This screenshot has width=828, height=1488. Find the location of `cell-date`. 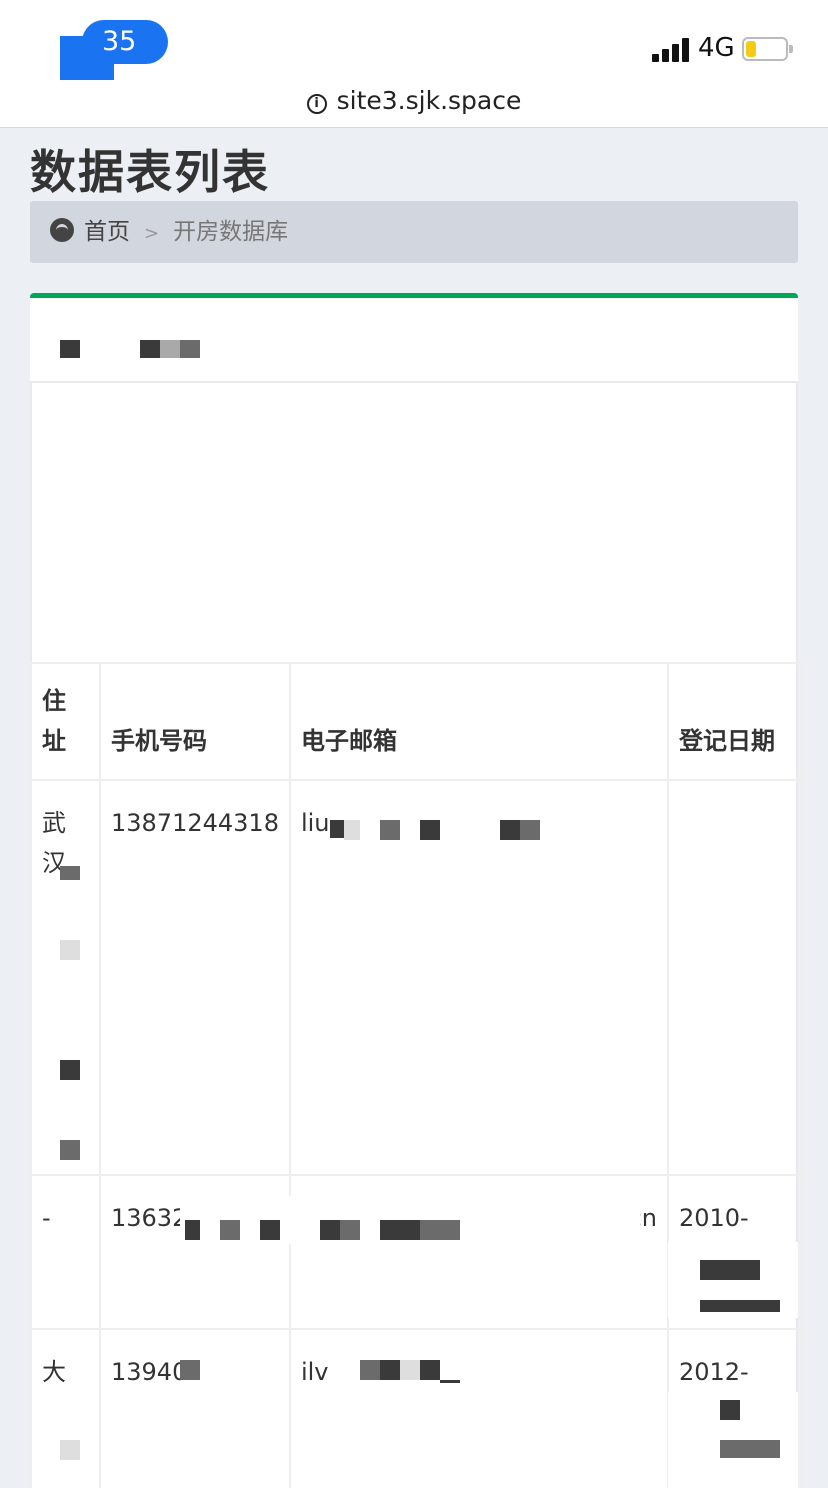

cell-date is located at coordinates (734, 977).